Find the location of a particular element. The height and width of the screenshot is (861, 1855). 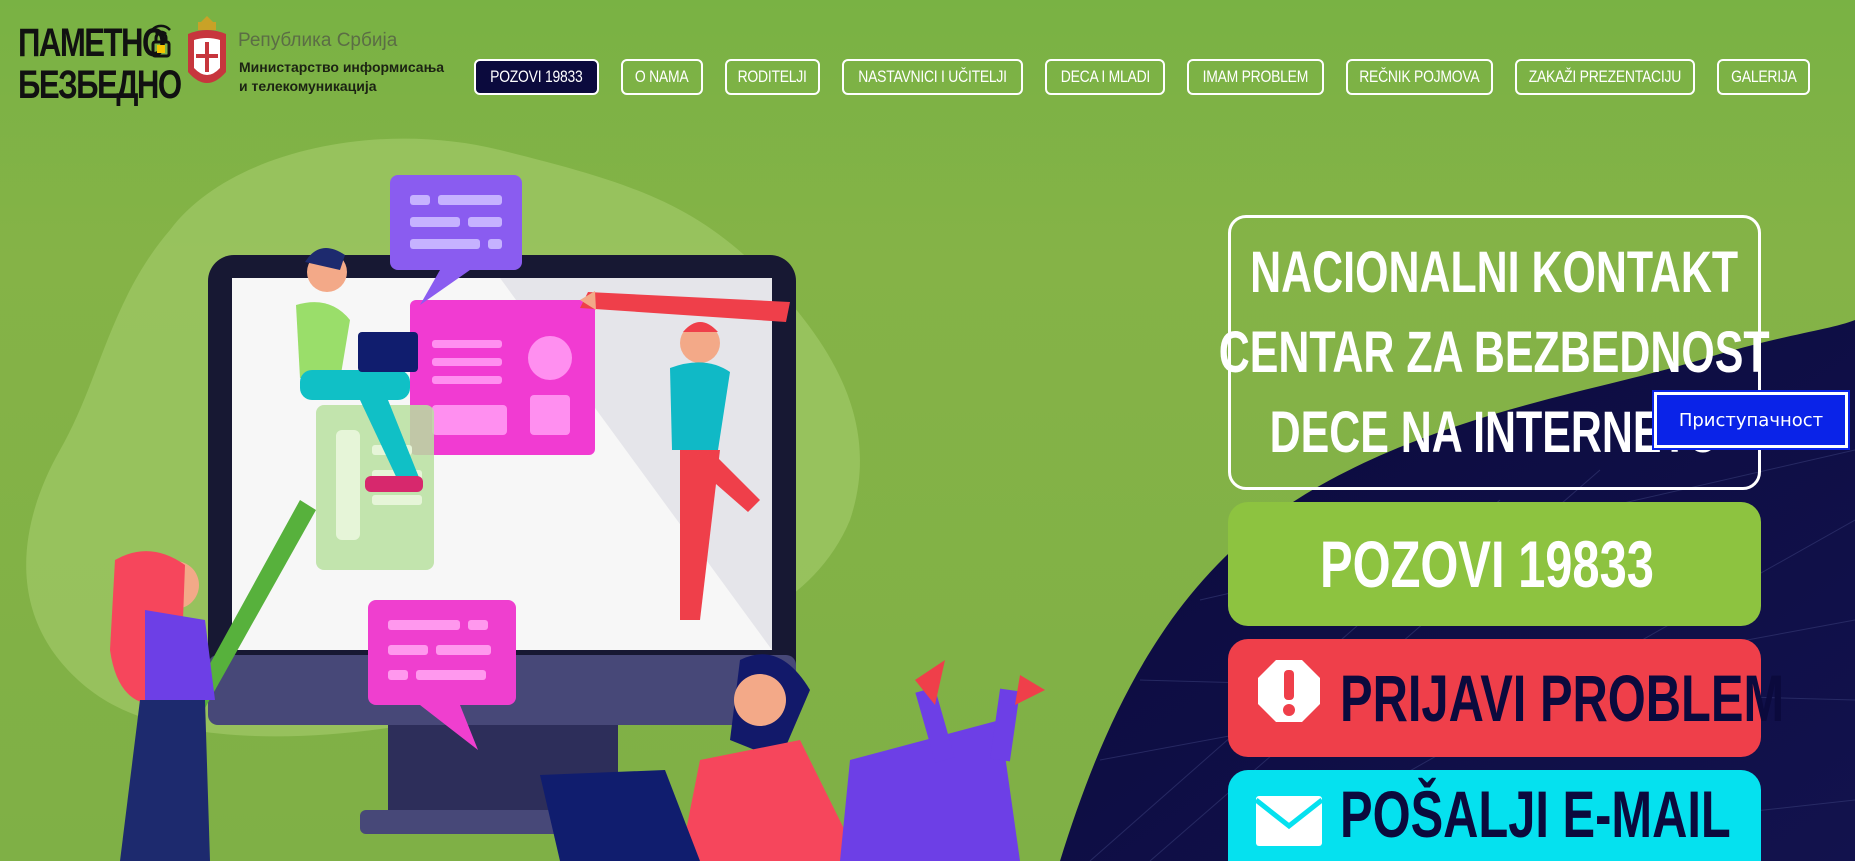

nav-label: DECA I MLADI is located at coordinates (1105, 76).